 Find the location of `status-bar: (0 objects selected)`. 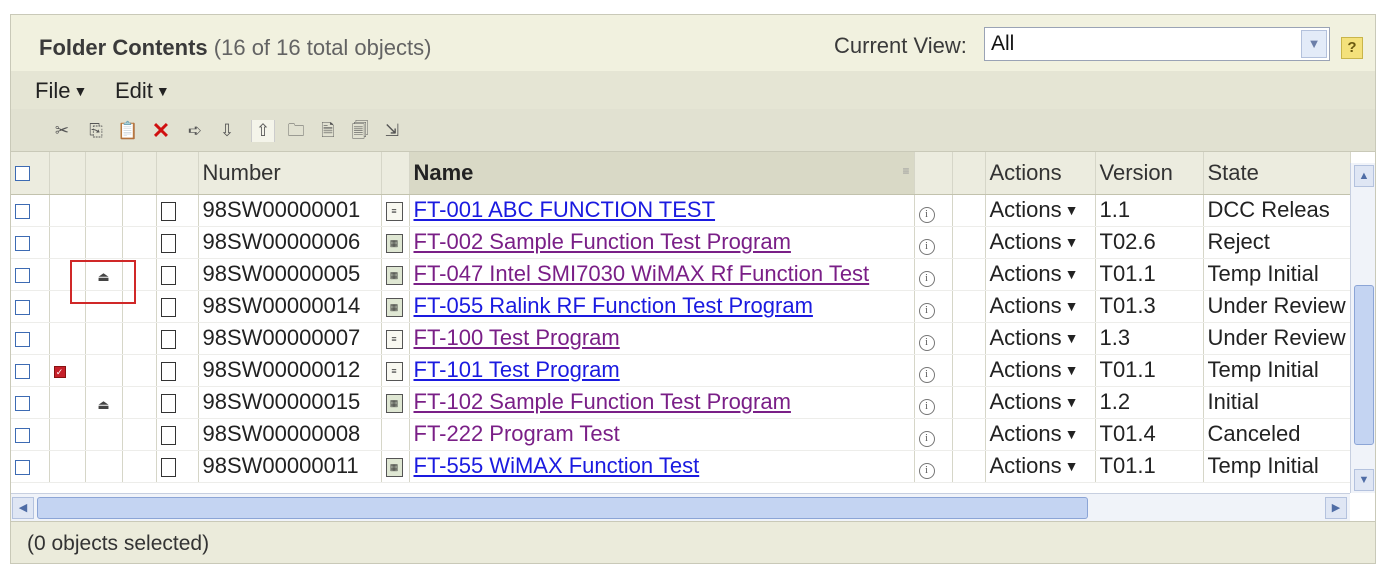

status-bar: (0 objects selected) is located at coordinates (693, 542).